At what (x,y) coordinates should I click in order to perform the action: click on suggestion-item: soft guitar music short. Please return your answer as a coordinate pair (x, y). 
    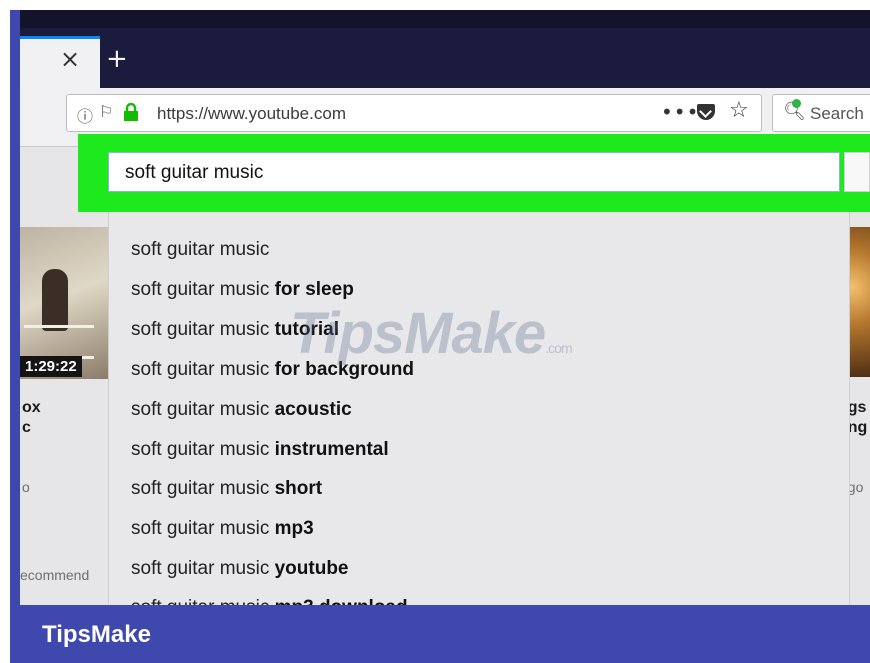
    Looking at the image, I should click on (226, 498).